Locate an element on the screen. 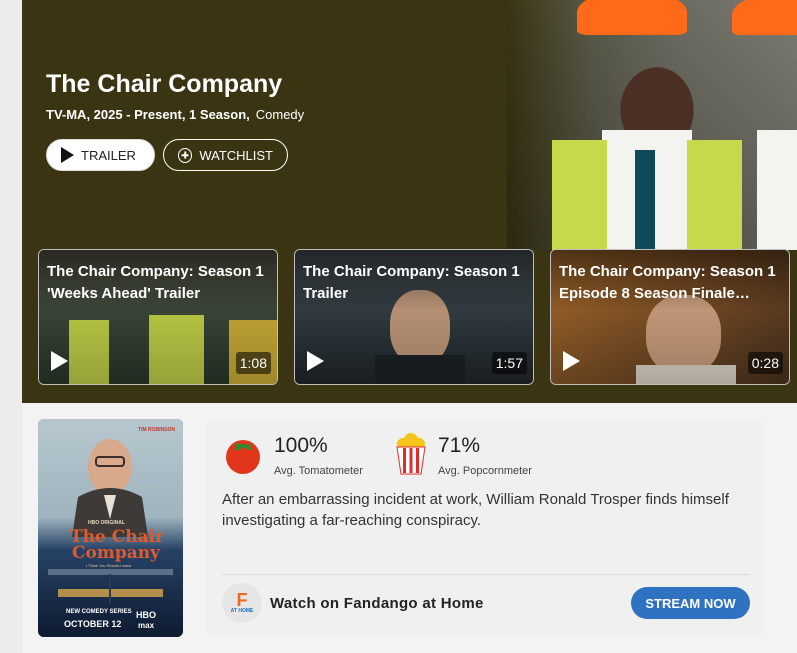 Image resolution: width=797 pixels, height=653 pixels. poster-series: NEW COMEDY SERIES is located at coordinates (99, 612).